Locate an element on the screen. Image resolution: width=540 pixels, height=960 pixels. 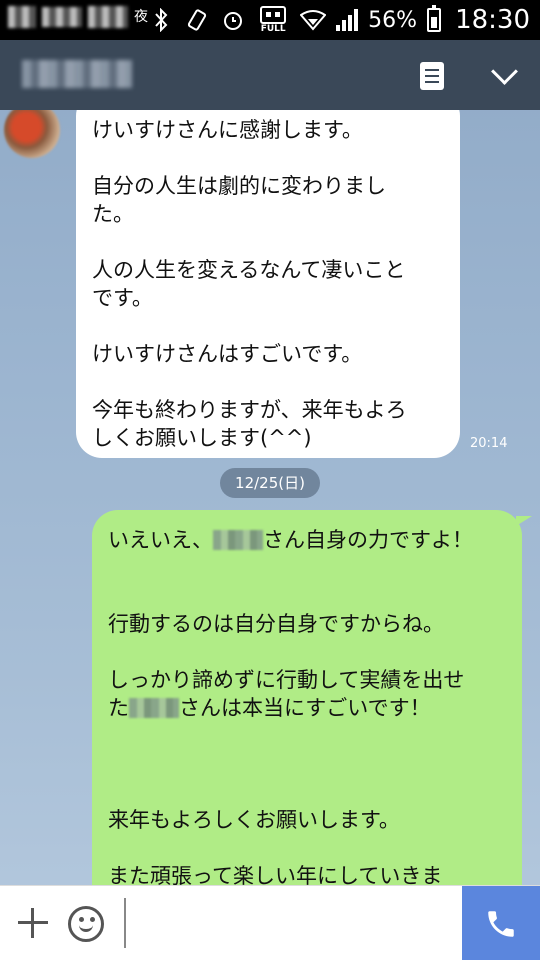
clock: 18:30 is located at coordinates (492, 20).